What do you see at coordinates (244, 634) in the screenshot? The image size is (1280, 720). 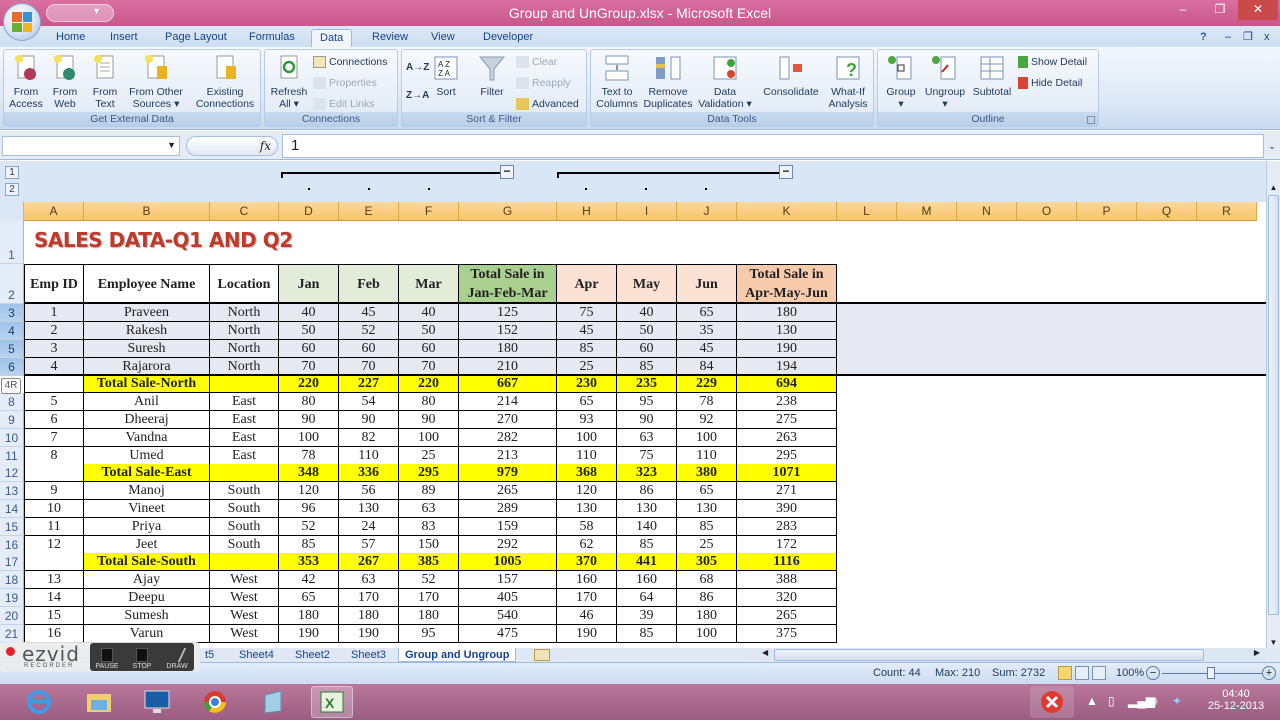 I see `table-cell: West` at bounding box center [244, 634].